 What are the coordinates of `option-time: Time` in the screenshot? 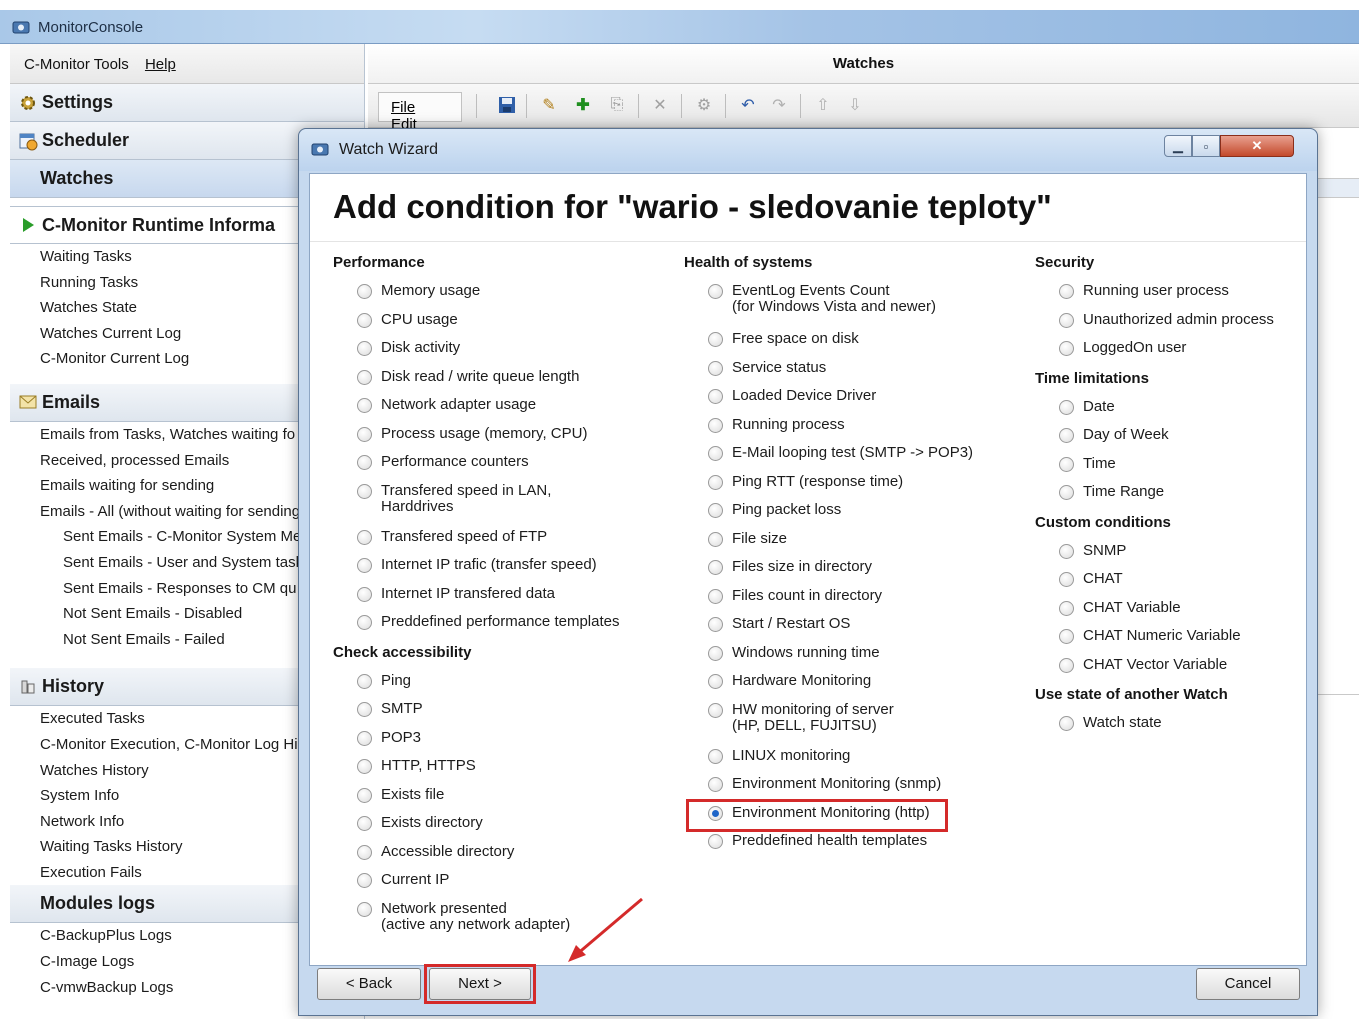 It's located at (1166, 467).